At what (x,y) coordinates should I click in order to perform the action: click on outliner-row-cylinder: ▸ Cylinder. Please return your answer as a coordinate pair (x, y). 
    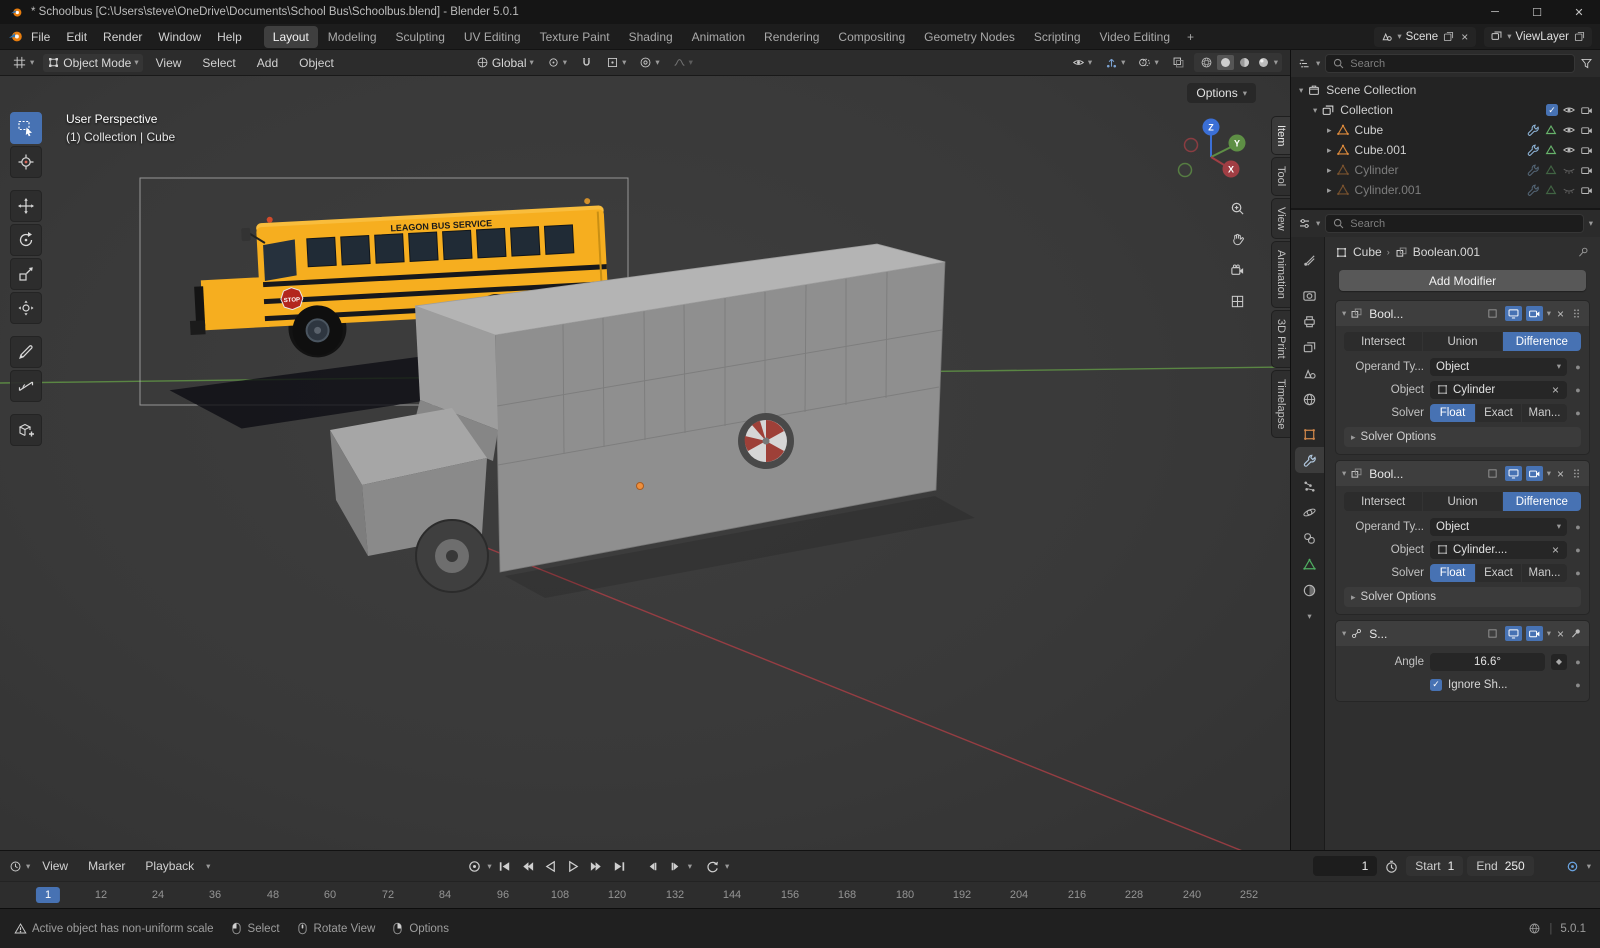
    Looking at the image, I should click on (1445, 170).